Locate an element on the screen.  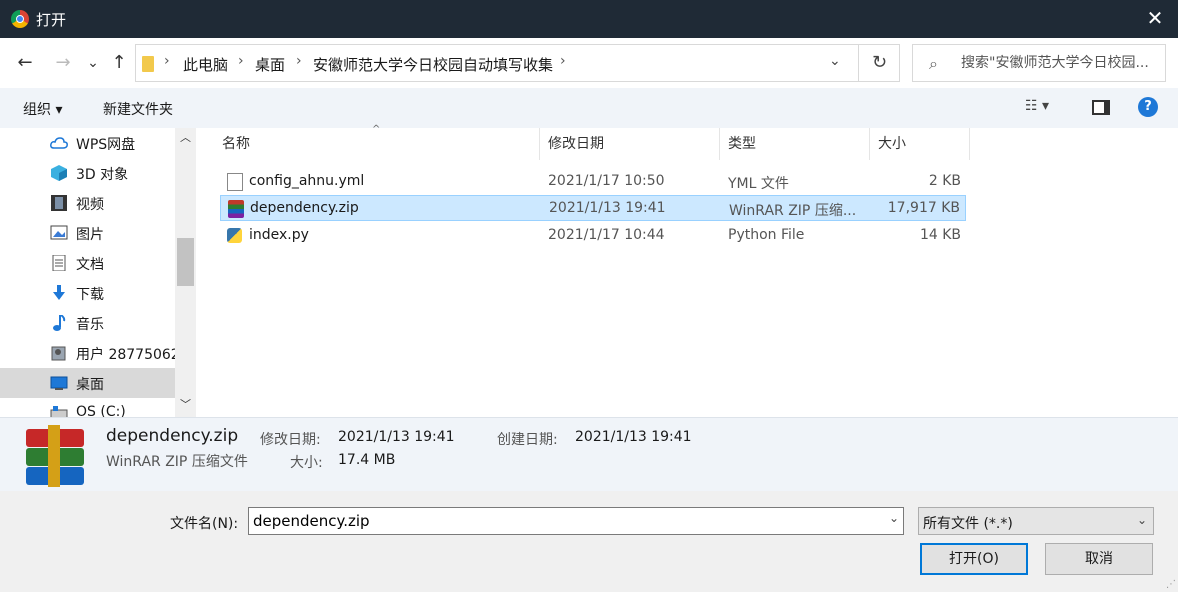
new-folder-button: 新建文件夹 is located at coordinates (138, 109).